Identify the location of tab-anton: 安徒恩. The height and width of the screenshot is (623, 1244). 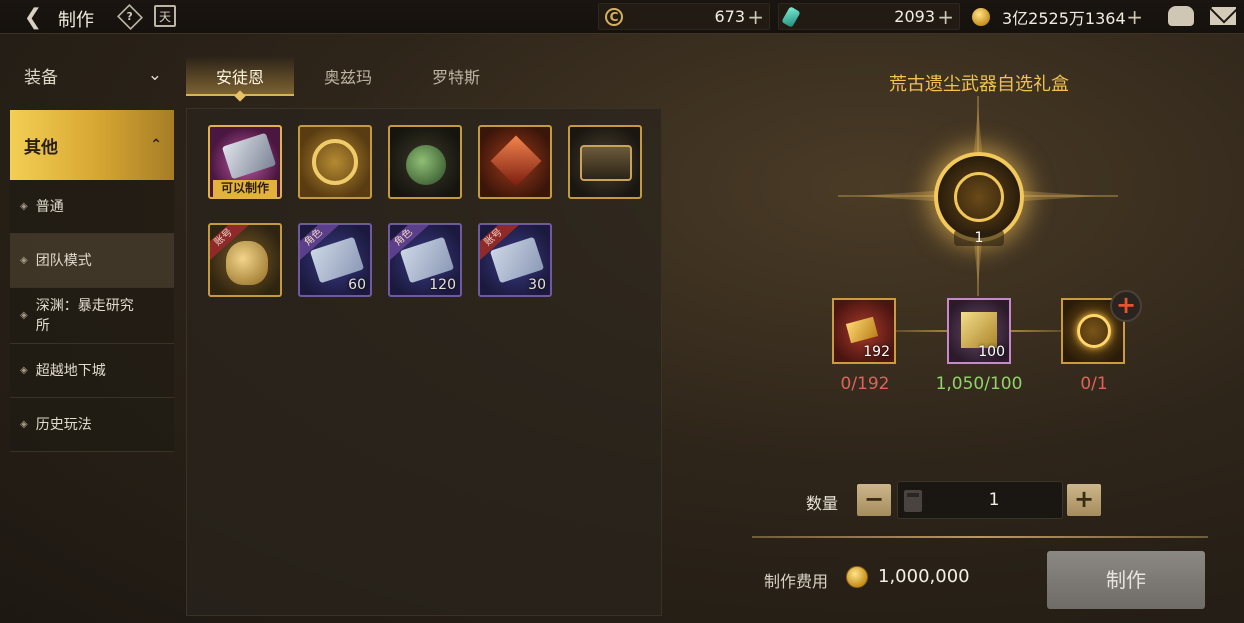
(240, 79).